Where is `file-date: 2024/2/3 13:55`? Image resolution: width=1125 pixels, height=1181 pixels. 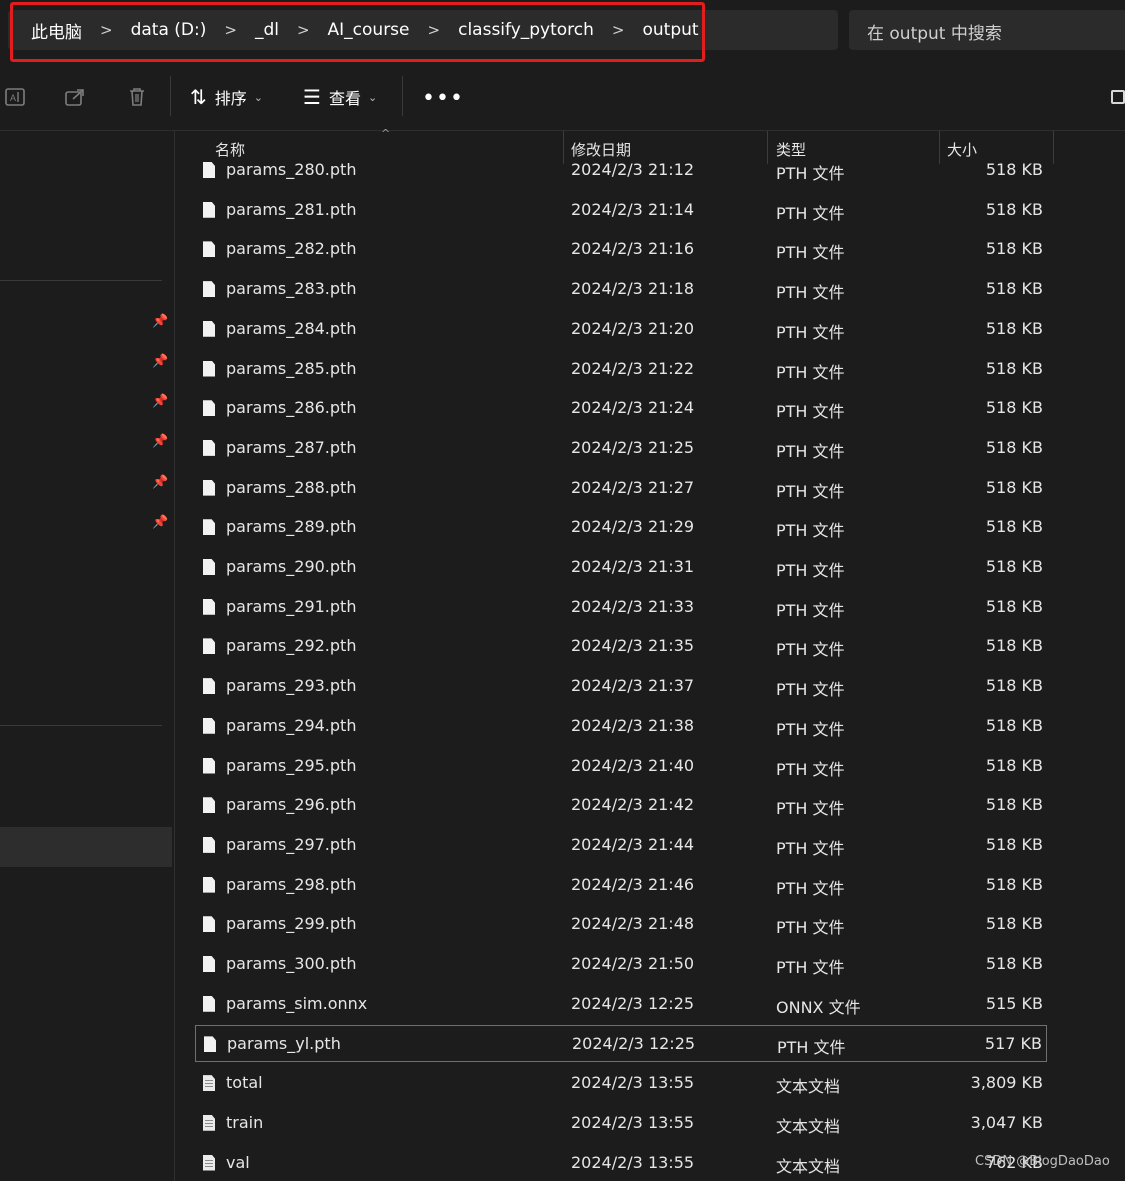 file-date: 2024/2/3 13:55 is located at coordinates (633, 1122).